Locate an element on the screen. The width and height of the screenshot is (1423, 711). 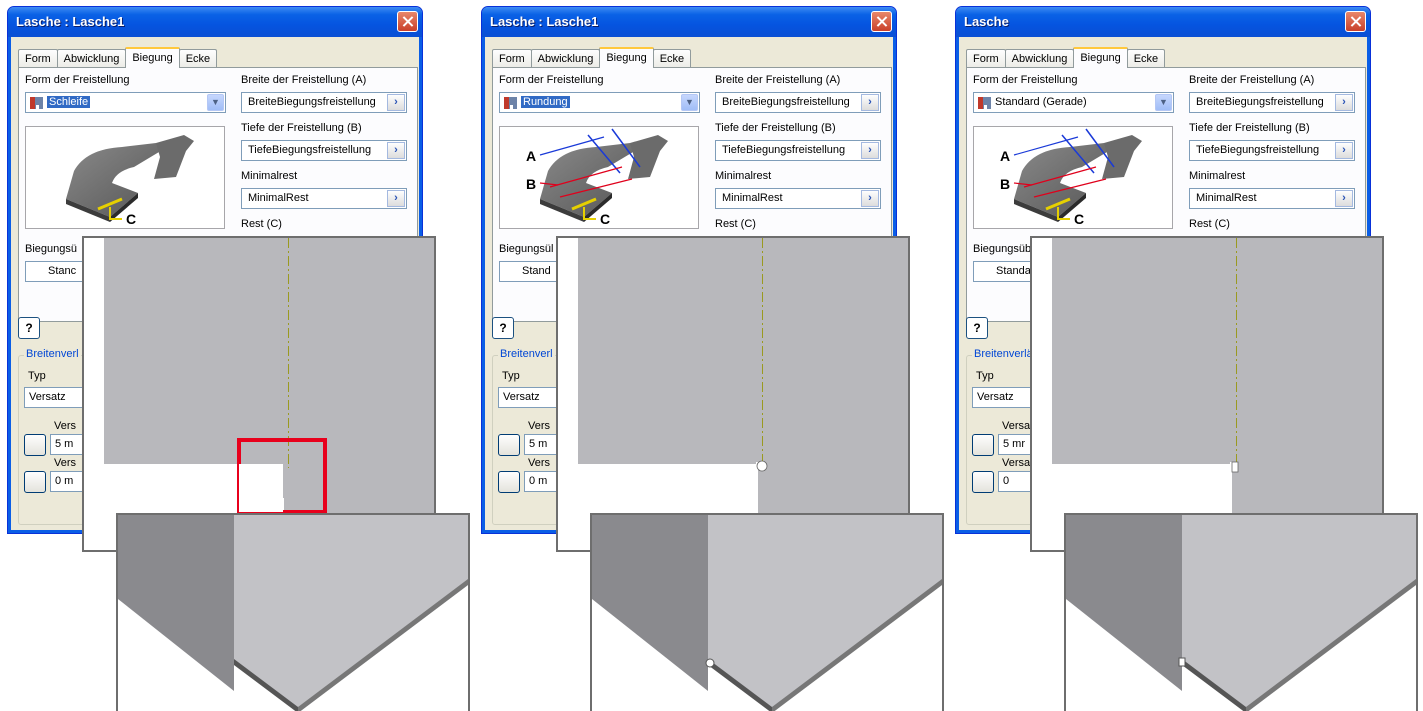
transition-value: Stand is located at coordinates (536, 271).